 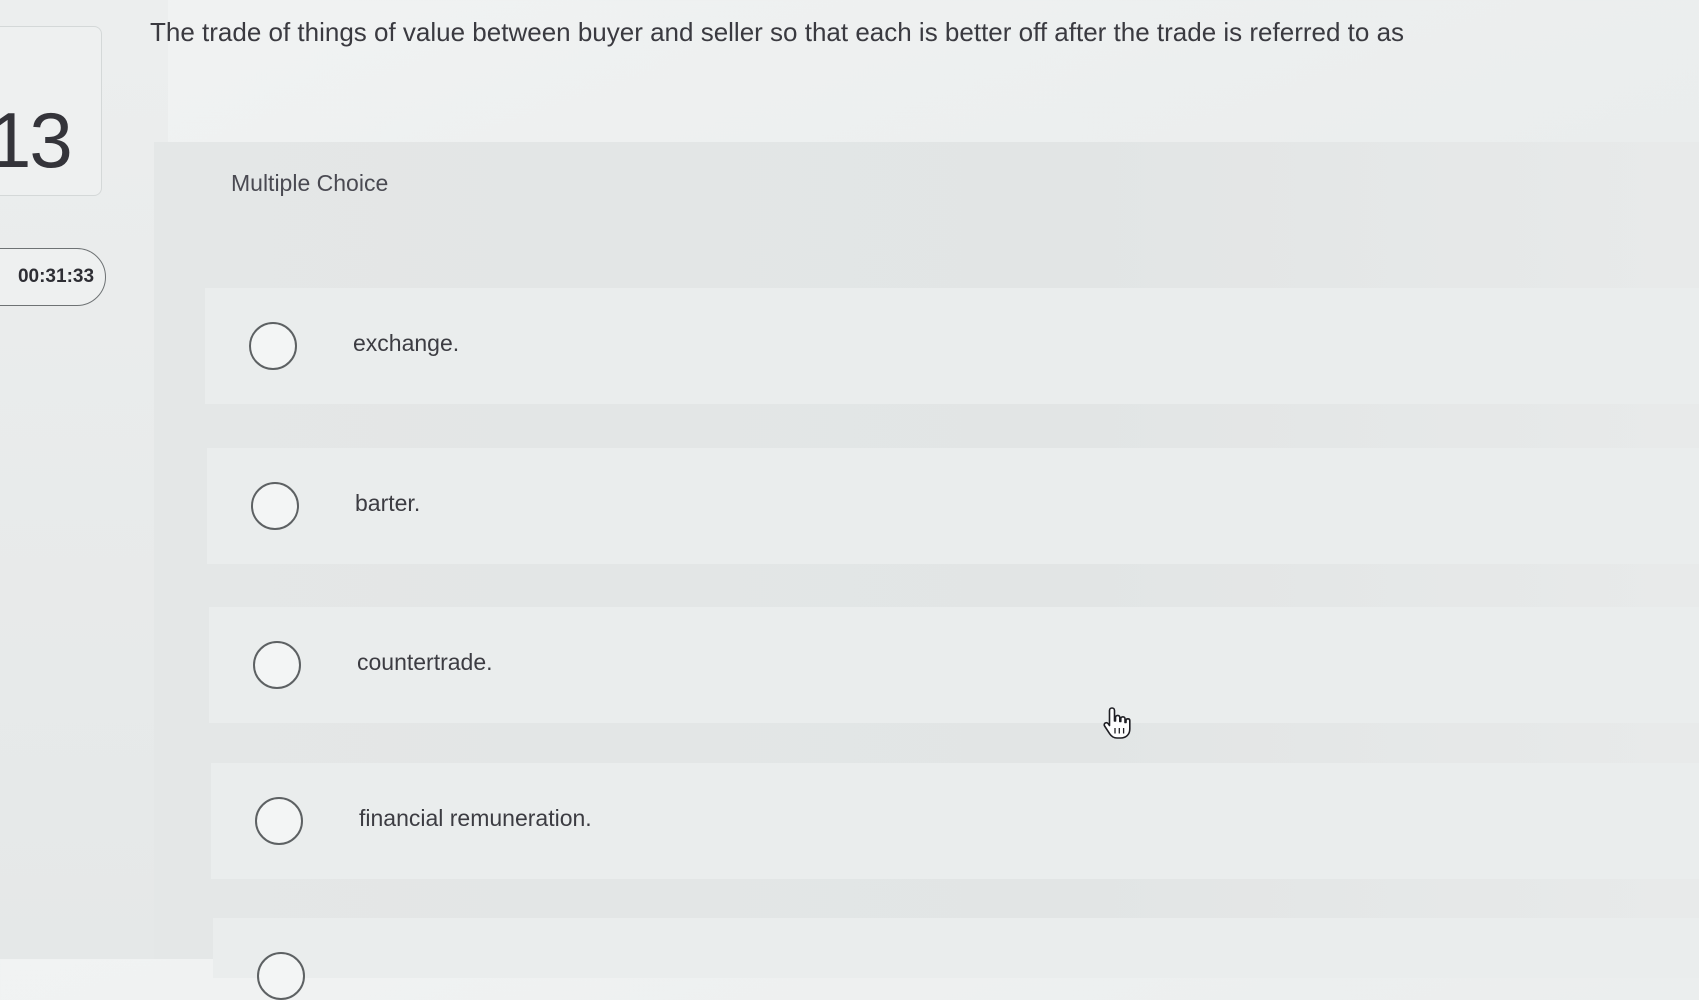 I want to click on question-sidebar: 13 00:31:33, so click(x=84, y=479).